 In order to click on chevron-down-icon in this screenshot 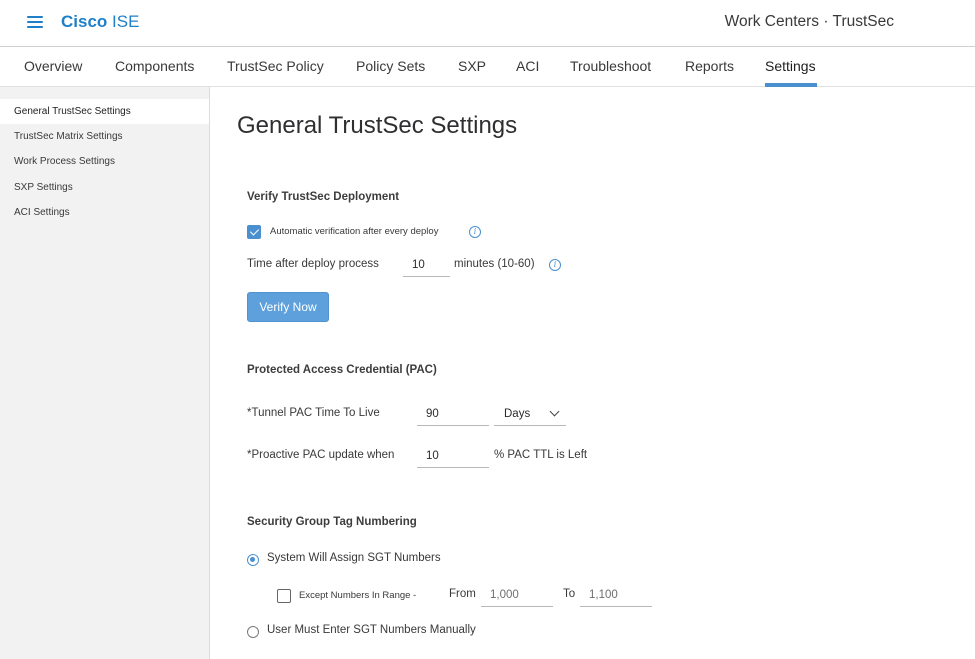, I will do `click(554, 411)`.